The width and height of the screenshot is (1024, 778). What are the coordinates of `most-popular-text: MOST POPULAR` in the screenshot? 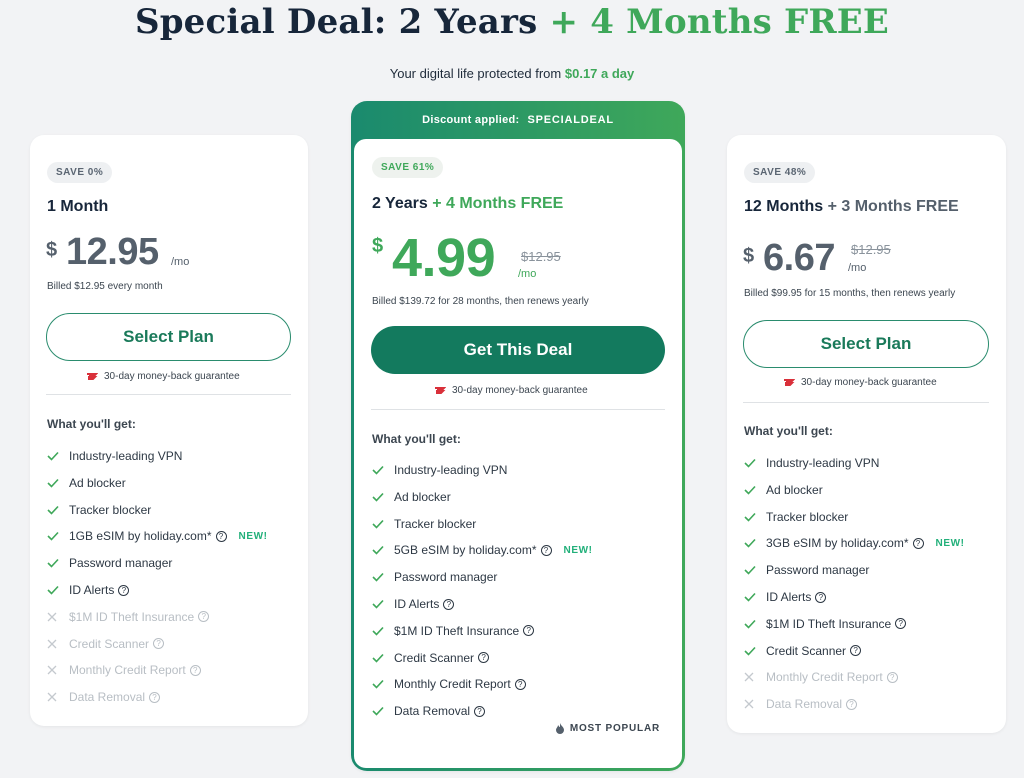 It's located at (614, 728).